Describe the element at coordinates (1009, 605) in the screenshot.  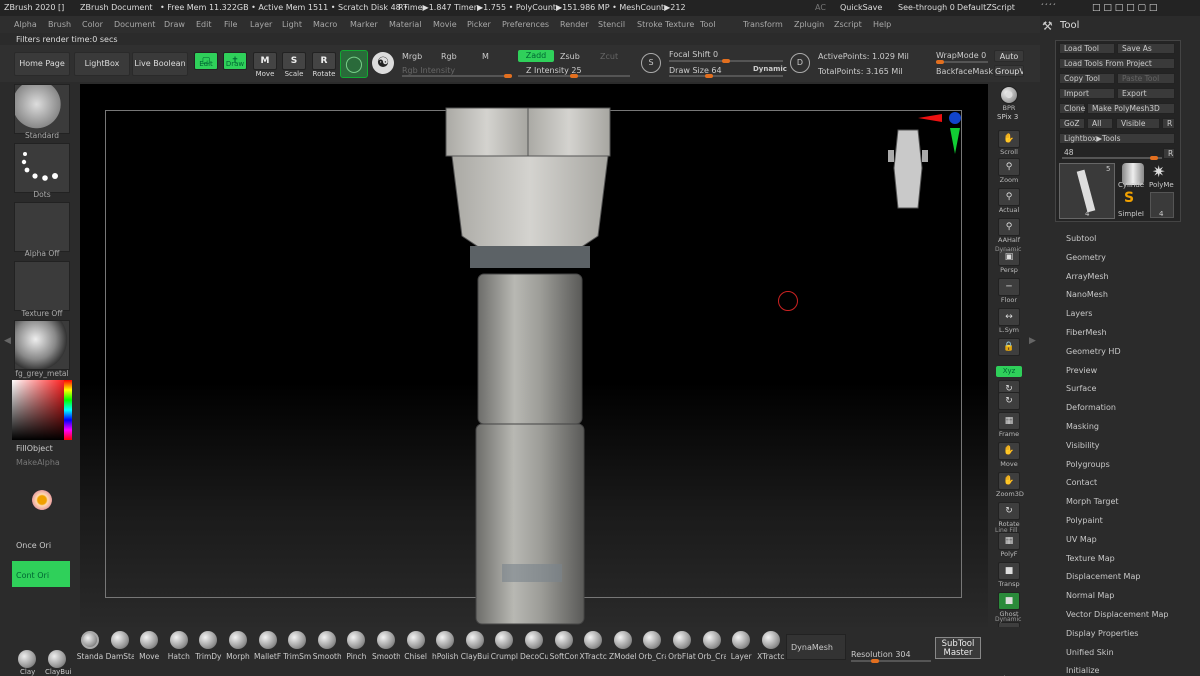
I see `rightshelf-ghost: ■ Ghost` at that location.